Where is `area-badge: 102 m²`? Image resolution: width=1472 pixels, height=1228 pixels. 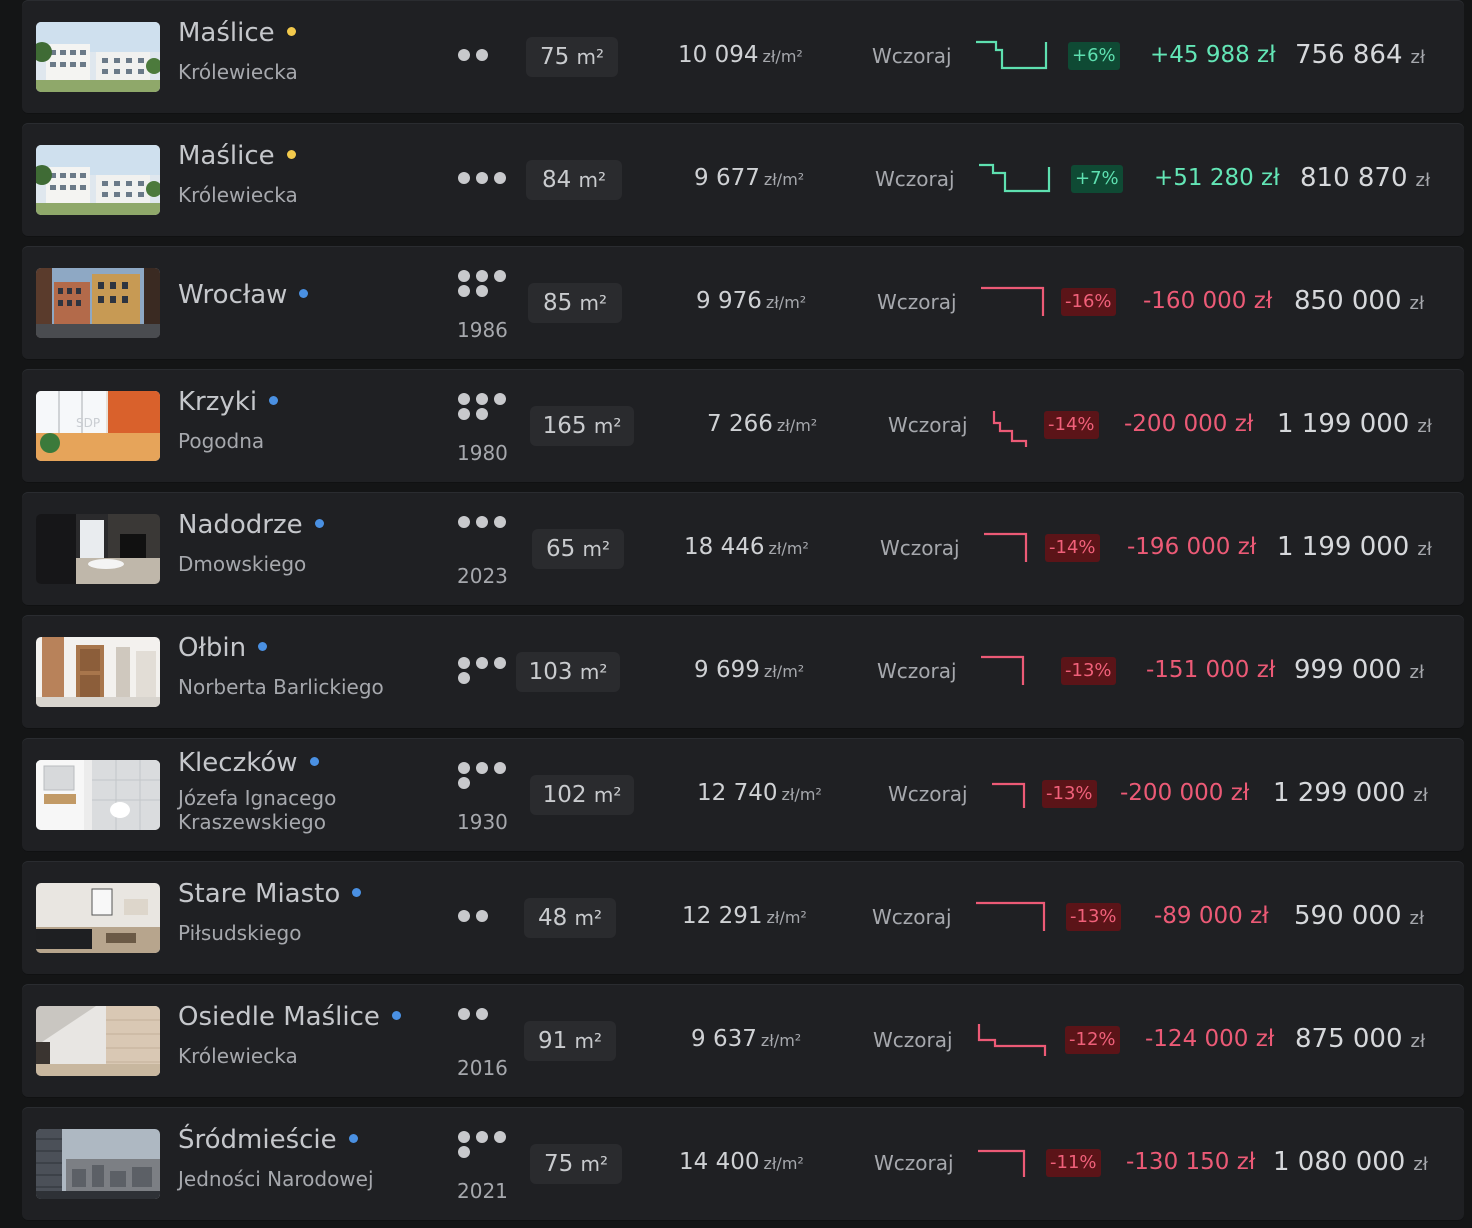 area-badge: 102 m² is located at coordinates (582, 795).